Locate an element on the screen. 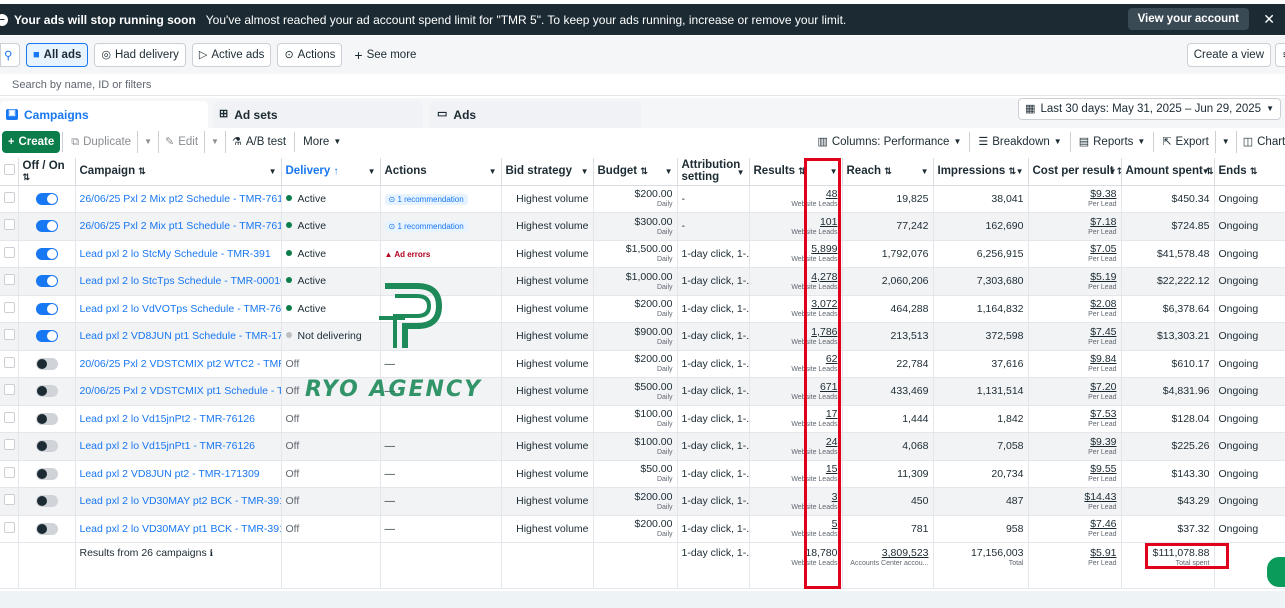 This screenshot has width=1285, height=608. campaign-name: Lead pxl 2 lo Vd15jnPt1 - TMR-76126 is located at coordinates (178, 446).